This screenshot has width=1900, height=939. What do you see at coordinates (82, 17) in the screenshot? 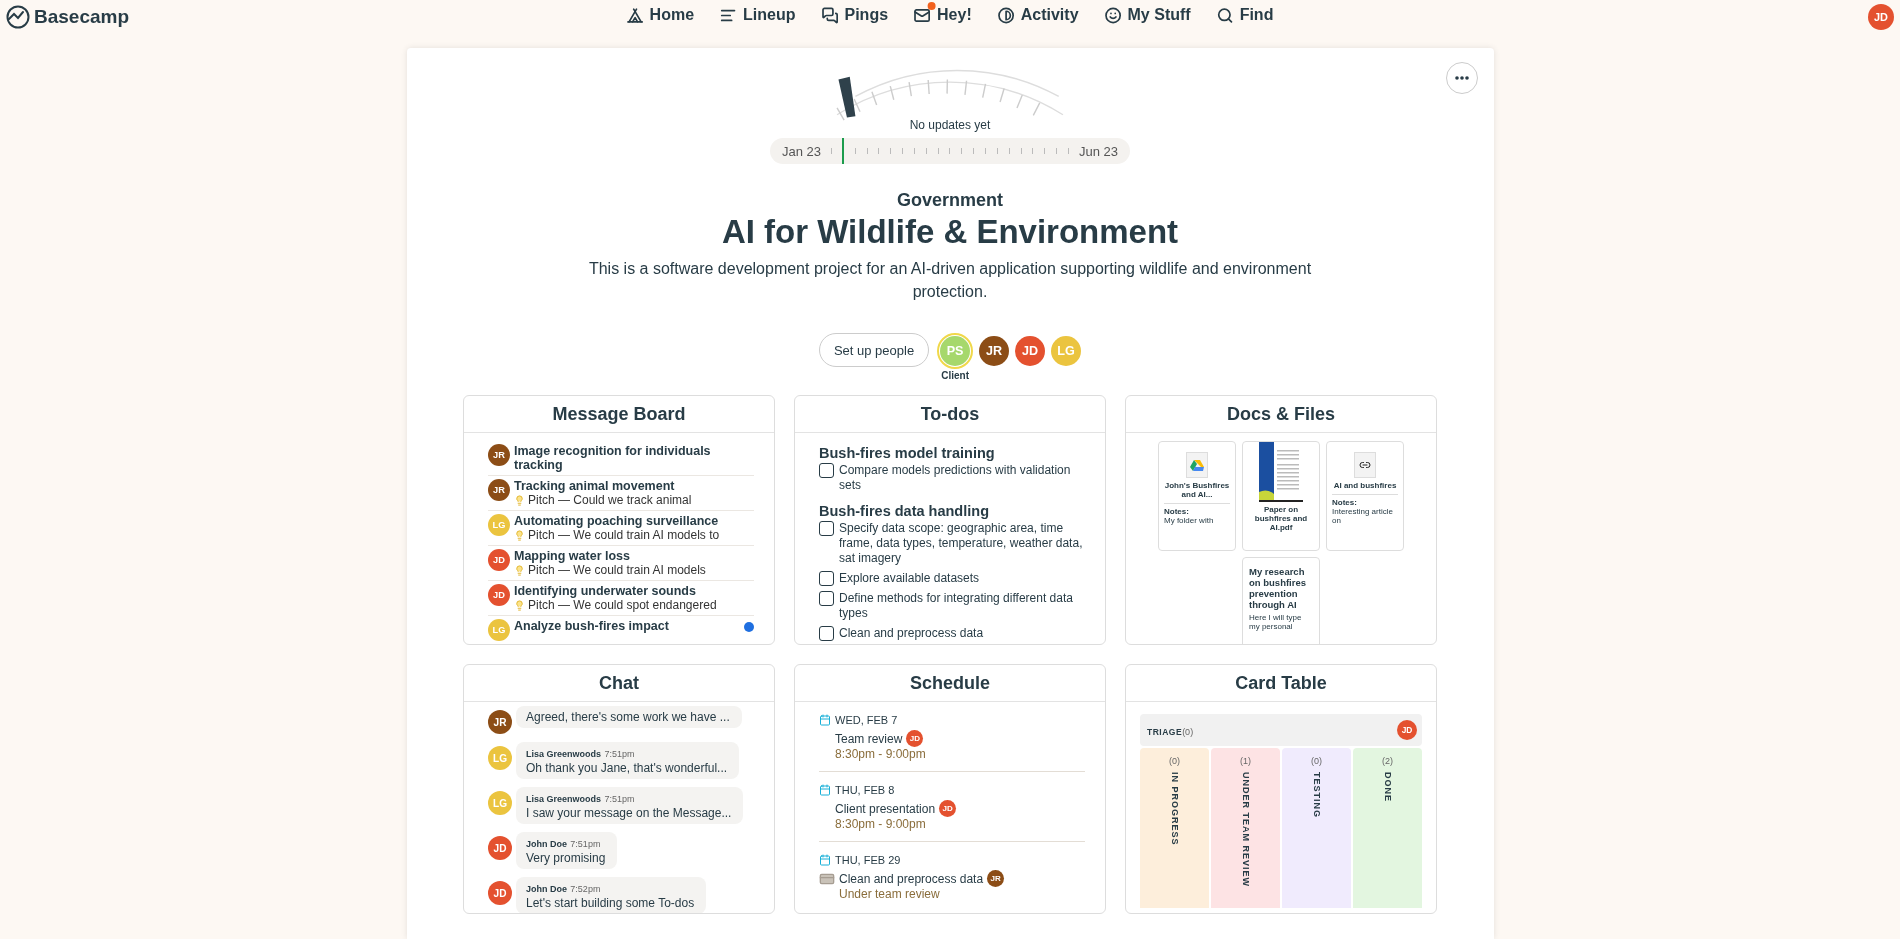
I see `brand-name: Basecamp` at bounding box center [82, 17].